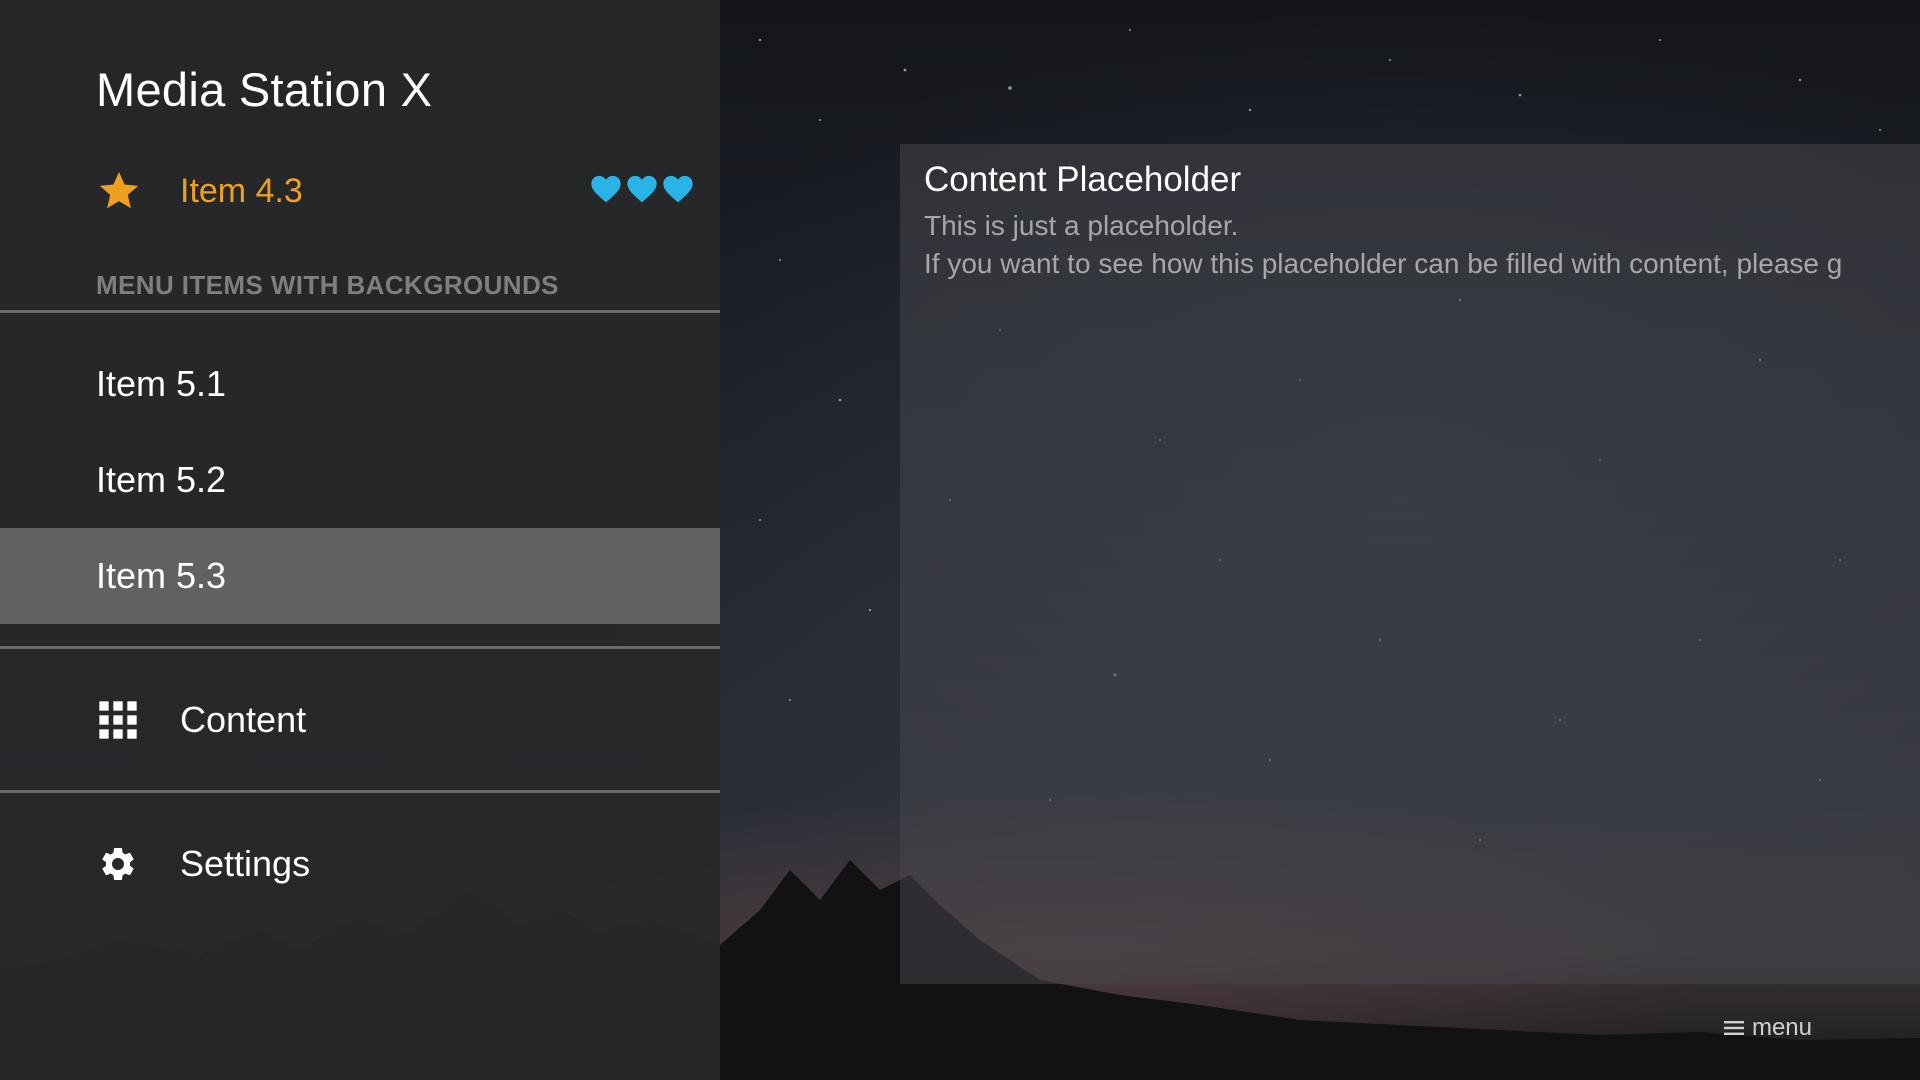 This screenshot has height=1080, width=1920. What do you see at coordinates (119, 190) in the screenshot?
I see `star-icon` at bounding box center [119, 190].